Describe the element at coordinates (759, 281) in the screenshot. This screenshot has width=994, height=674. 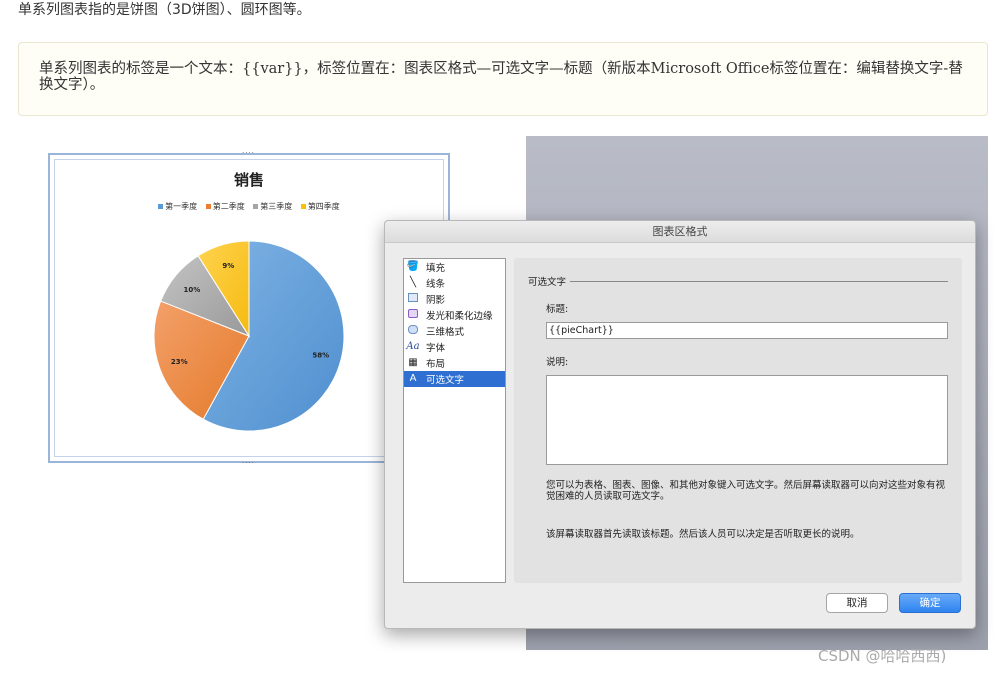
I see `section-divider` at that location.